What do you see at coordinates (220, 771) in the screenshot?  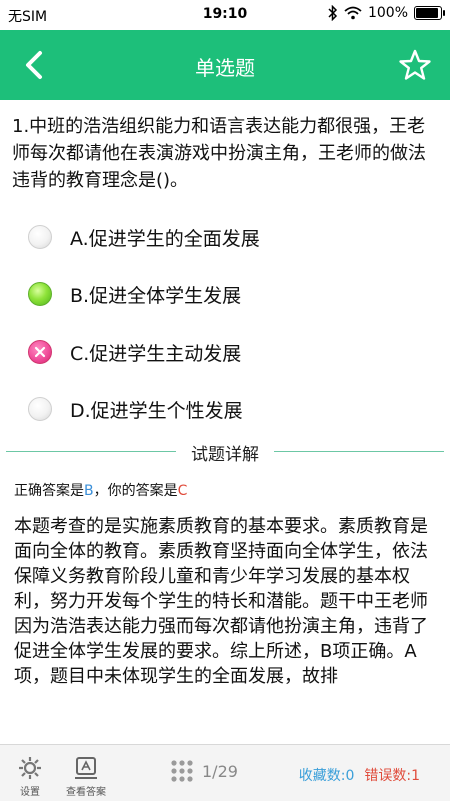 I see `page-number: 1/29` at bounding box center [220, 771].